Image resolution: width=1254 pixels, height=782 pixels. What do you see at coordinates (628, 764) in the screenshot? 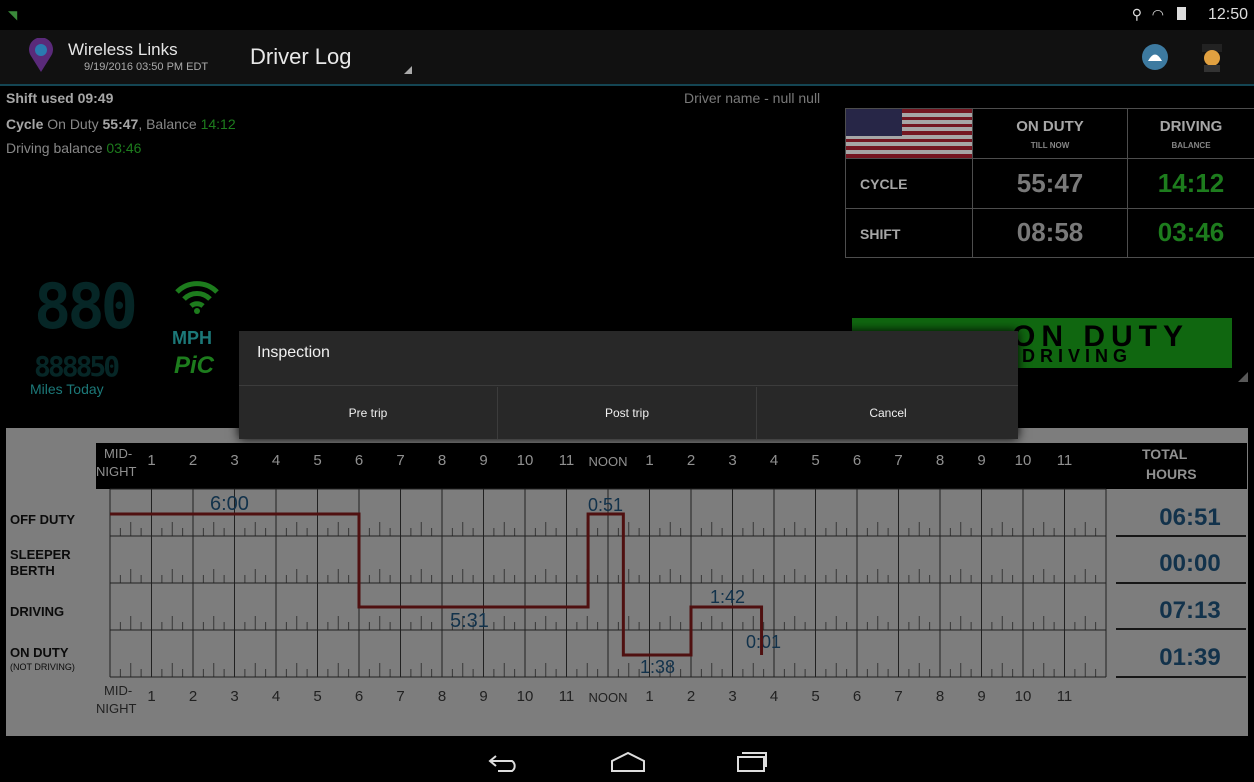
I see `home-icon` at bounding box center [628, 764].